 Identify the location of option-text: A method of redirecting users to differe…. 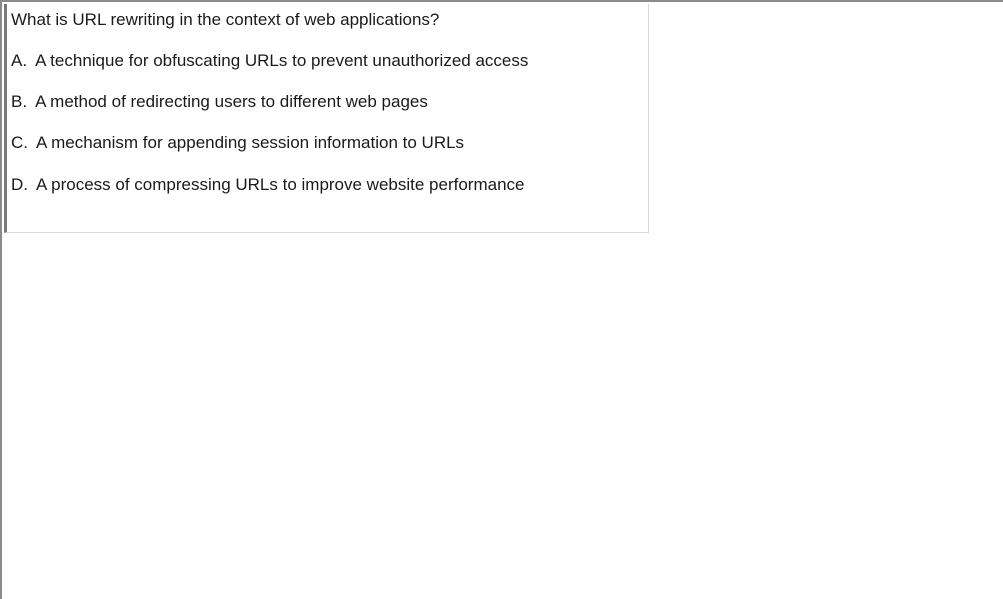
(231, 101).